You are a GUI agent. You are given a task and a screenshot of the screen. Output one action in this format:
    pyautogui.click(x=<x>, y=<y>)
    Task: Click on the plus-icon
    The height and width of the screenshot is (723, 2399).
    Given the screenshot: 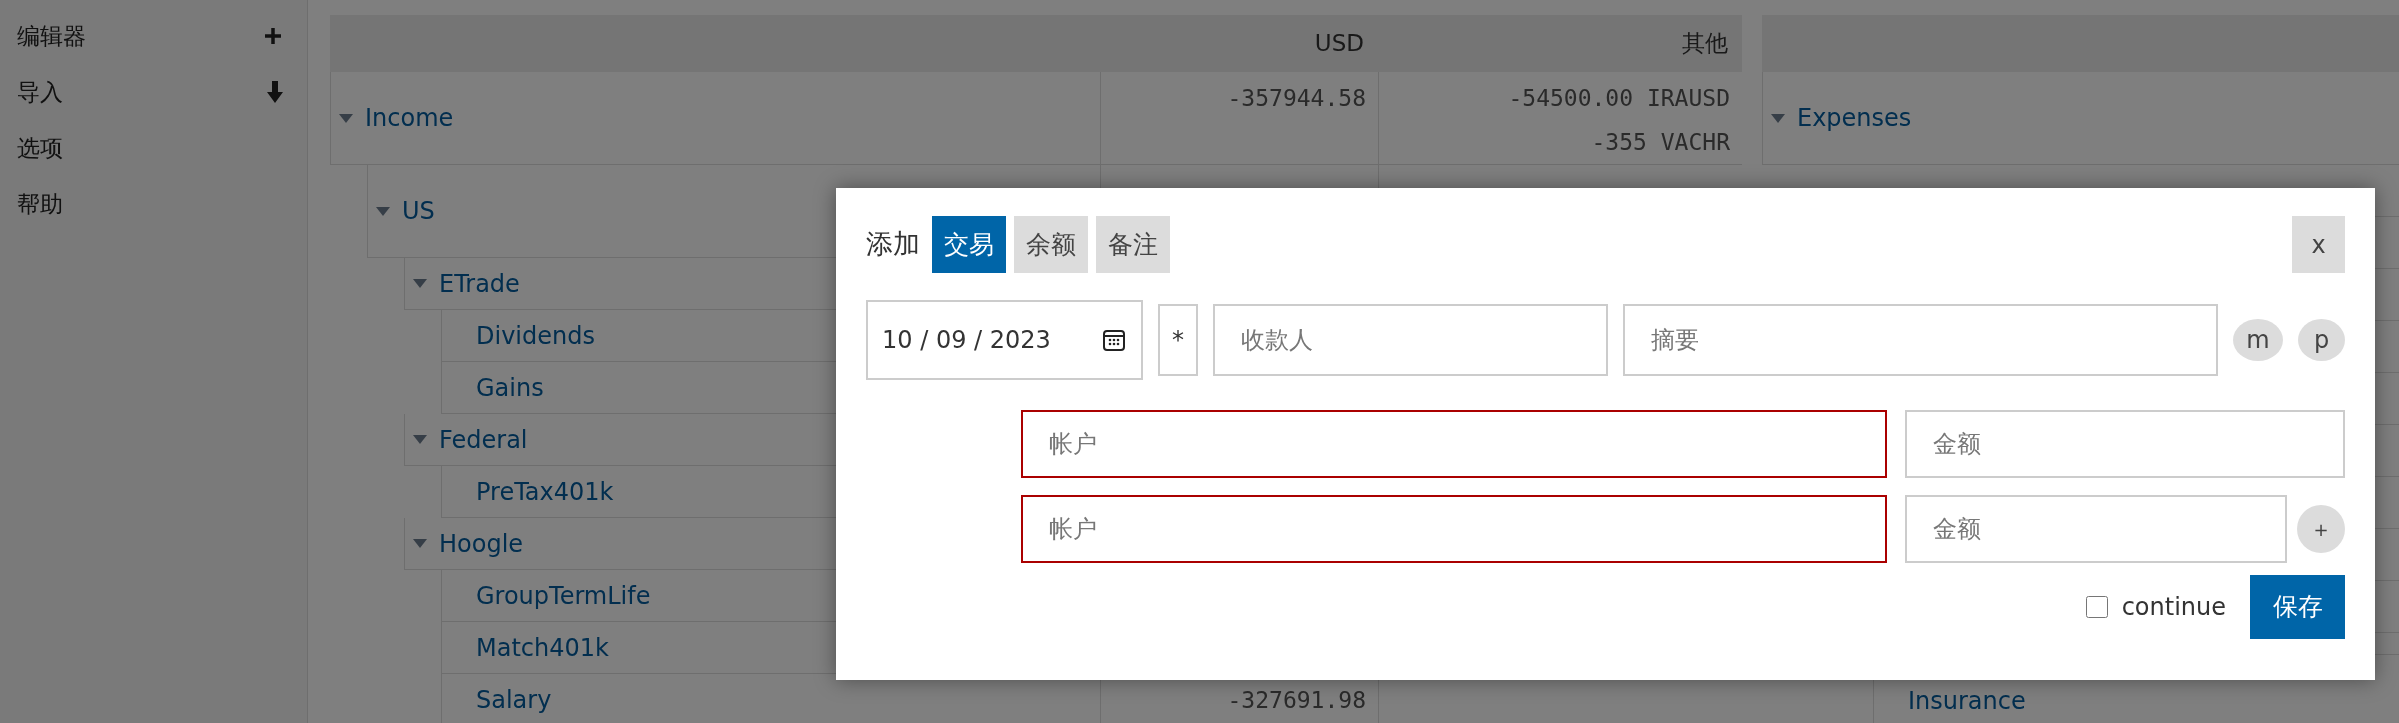 What is the action you would take?
    pyautogui.click(x=273, y=36)
    